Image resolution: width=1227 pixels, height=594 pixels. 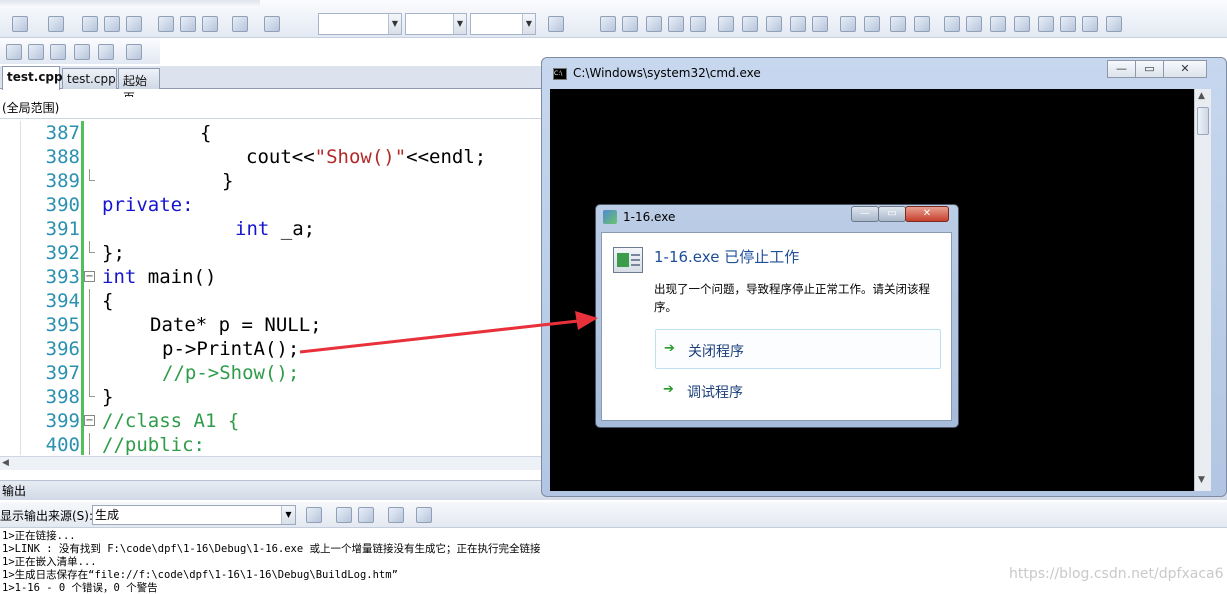 I want to click on output-source-value: 生成, so click(x=107, y=515).